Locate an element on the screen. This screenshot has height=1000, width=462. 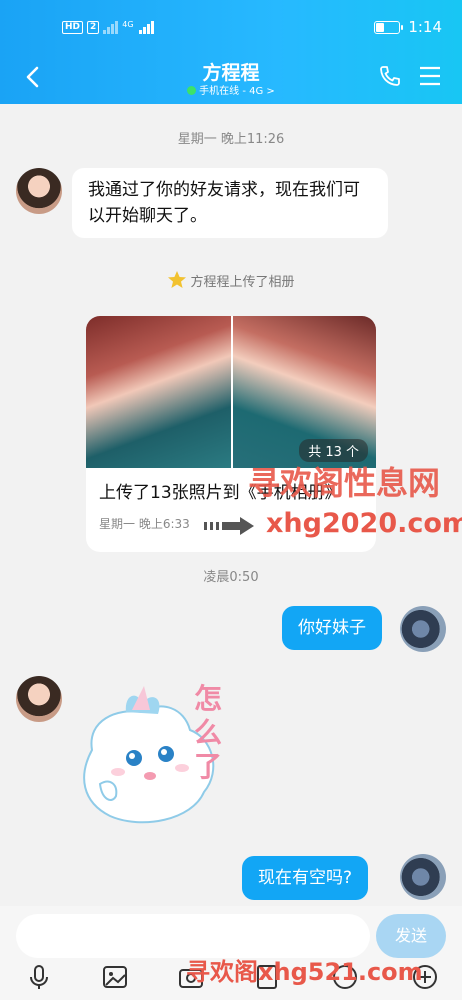
album-notice: 方程程上传了相册 is located at coordinates (231, 280).